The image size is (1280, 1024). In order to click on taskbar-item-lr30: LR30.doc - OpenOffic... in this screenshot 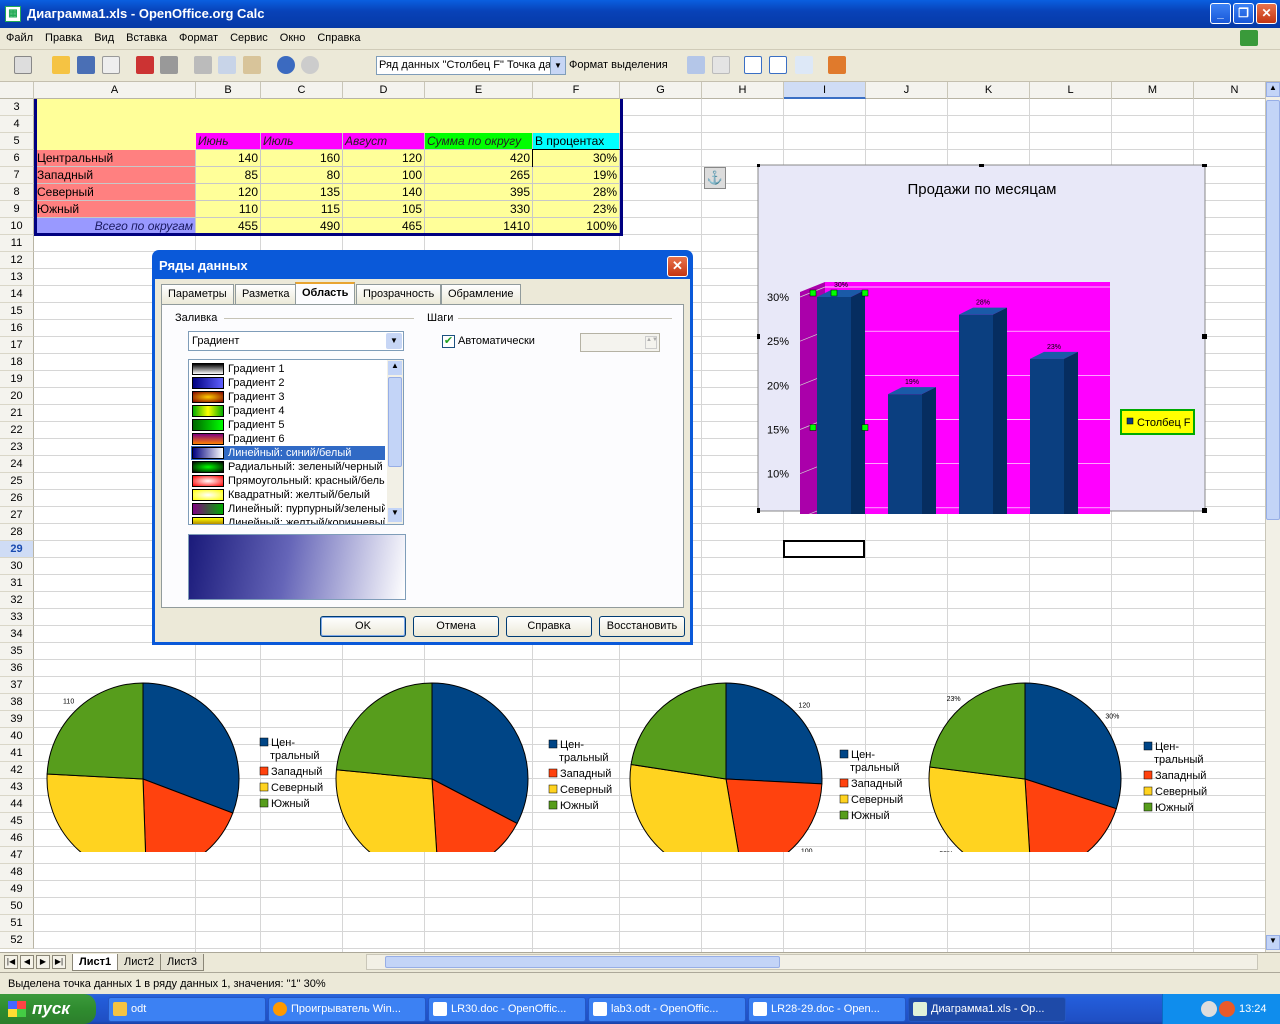, I will do `click(507, 1009)`.